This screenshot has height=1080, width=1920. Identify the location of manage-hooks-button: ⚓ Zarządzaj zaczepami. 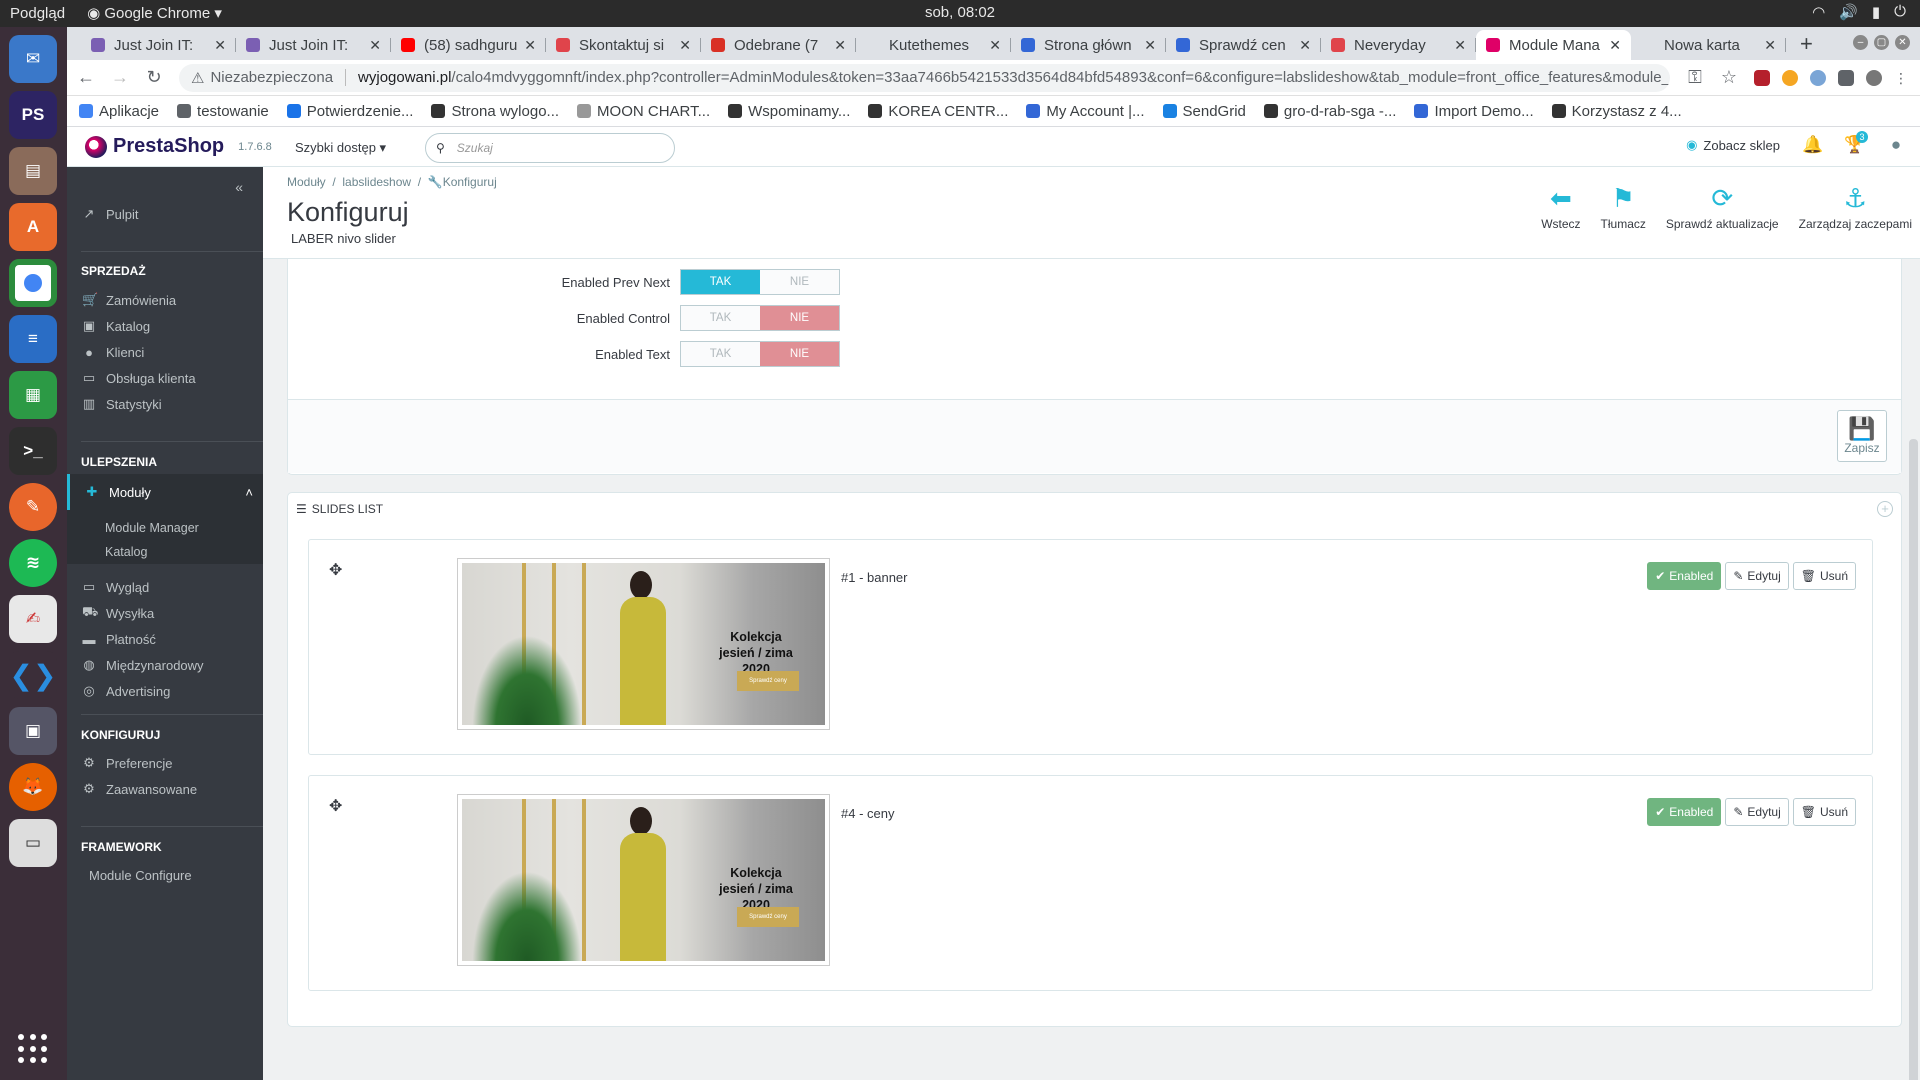
(1855, 207).